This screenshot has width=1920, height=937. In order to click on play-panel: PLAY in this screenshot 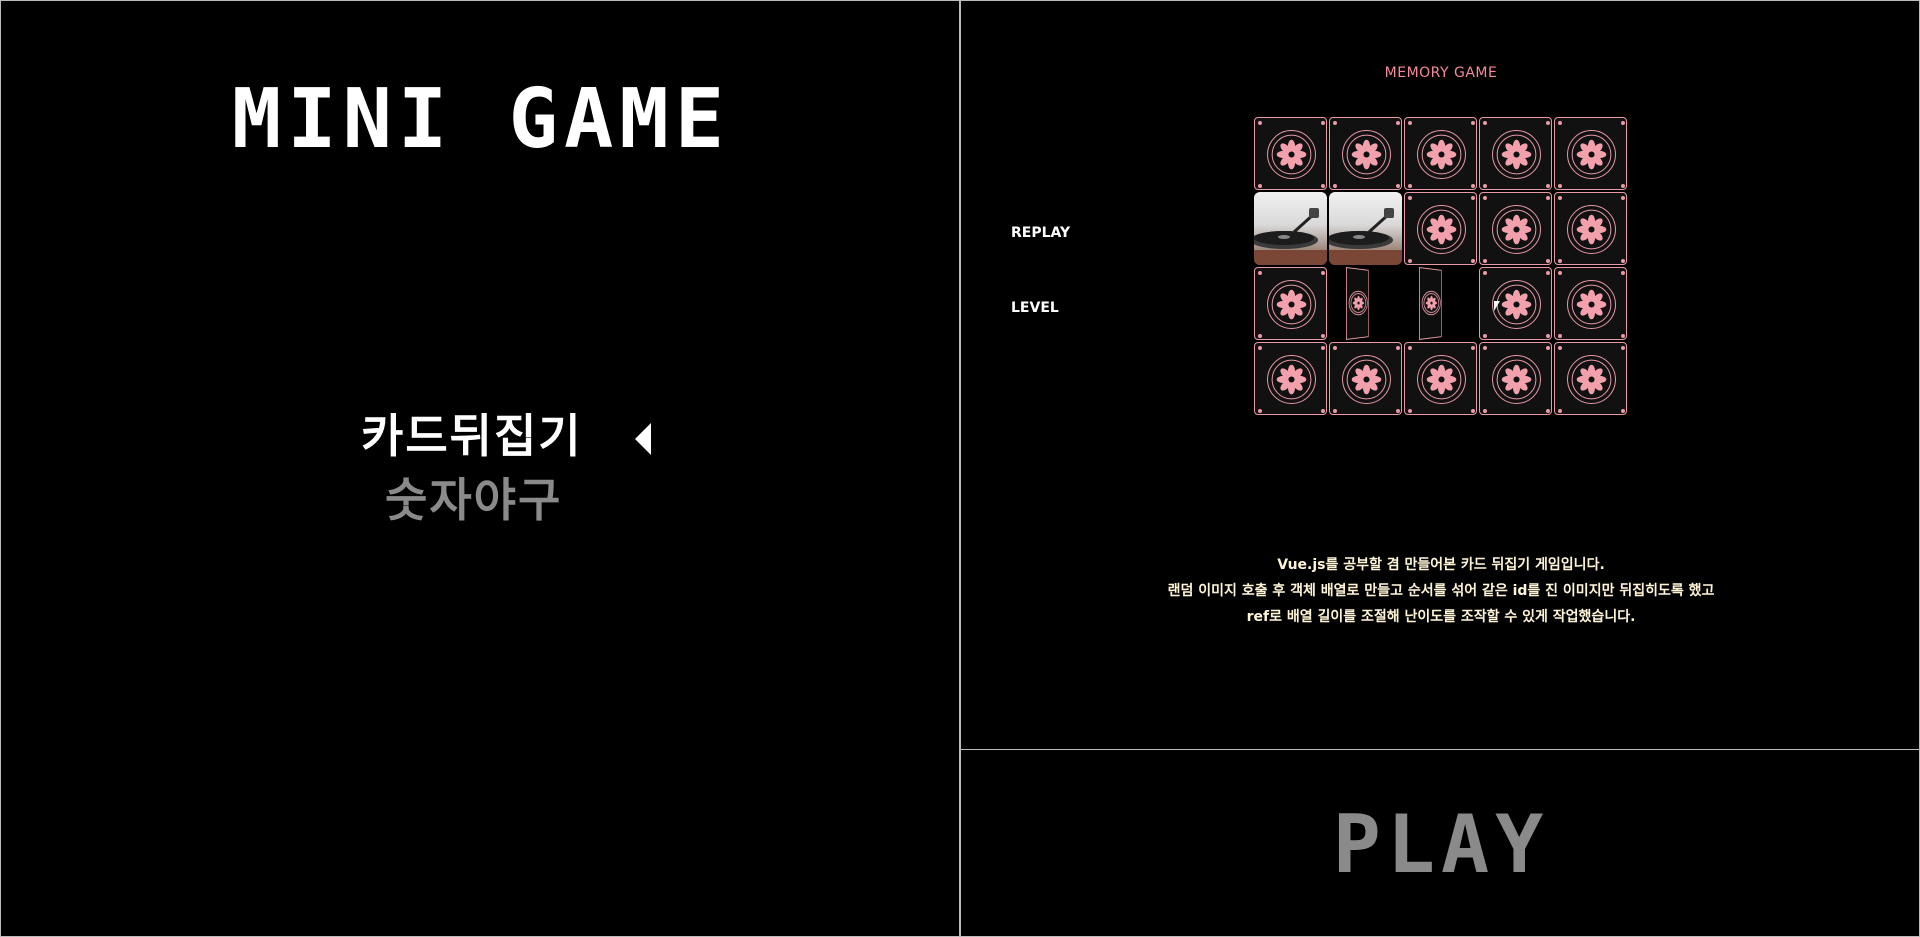, I will do `click(1440, 843)`.